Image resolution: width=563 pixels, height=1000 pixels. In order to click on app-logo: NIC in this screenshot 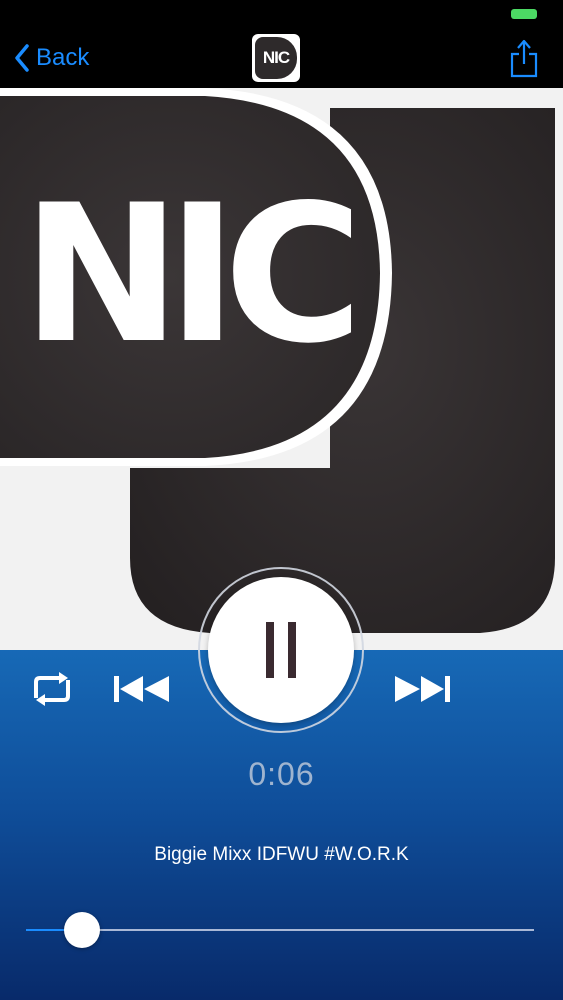, I will do `click(276, 58)`.